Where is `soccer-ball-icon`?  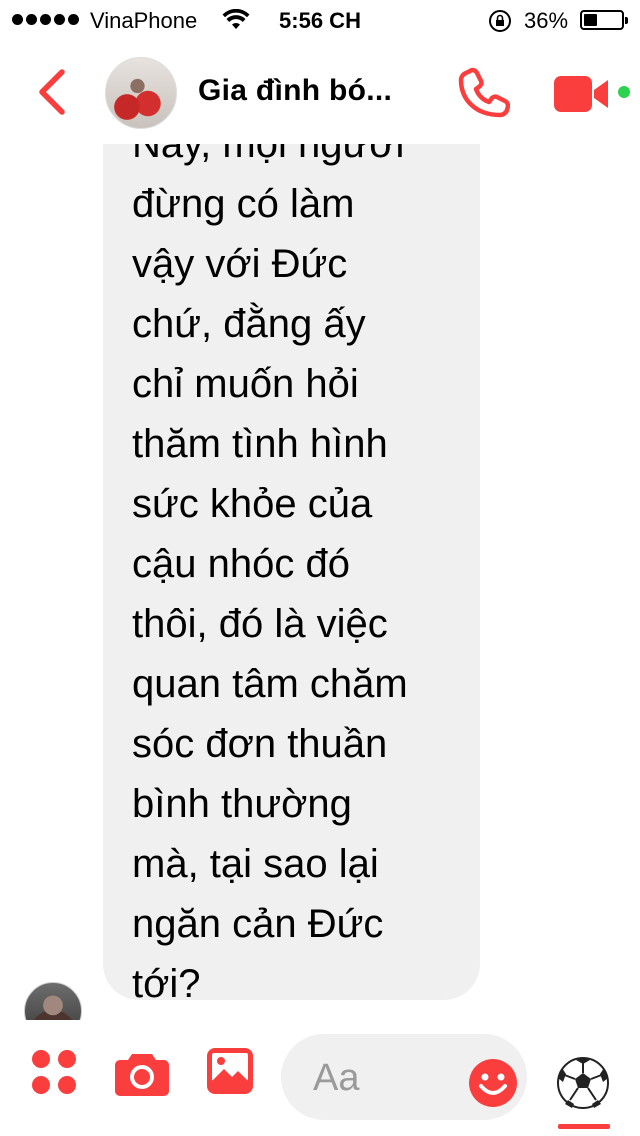
soccer-ball-icon is located at coordinates (583, 1083).